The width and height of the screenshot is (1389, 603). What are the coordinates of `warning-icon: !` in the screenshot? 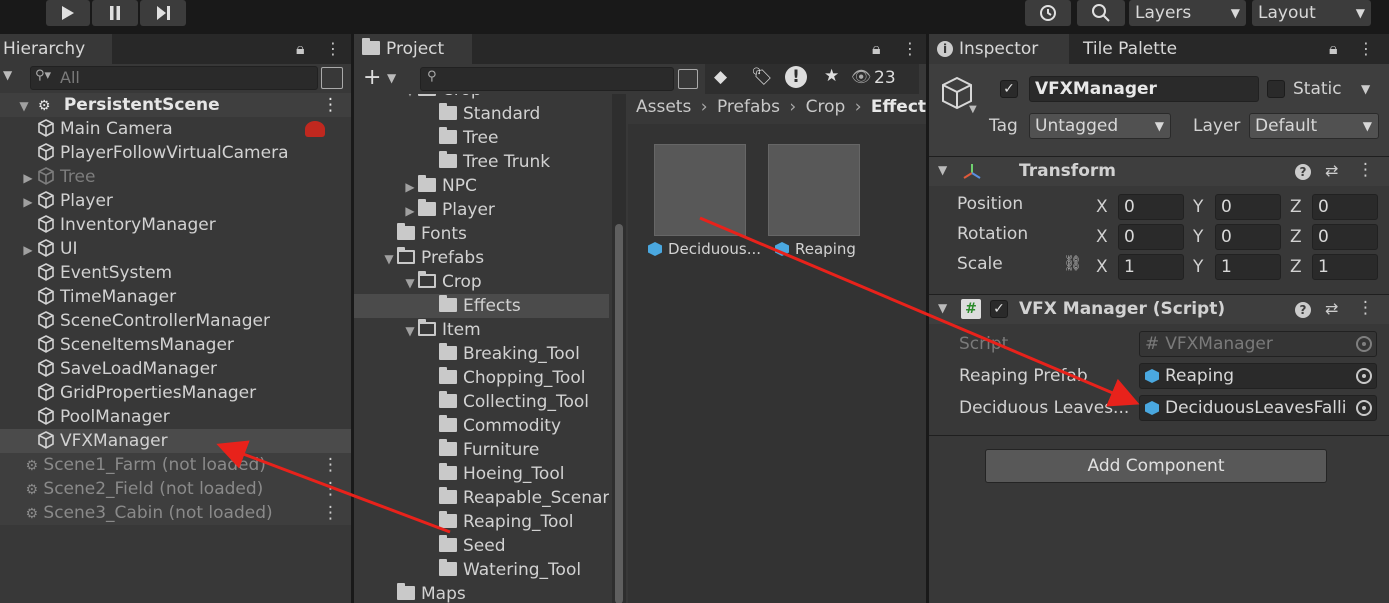 It's located at (796, 77).